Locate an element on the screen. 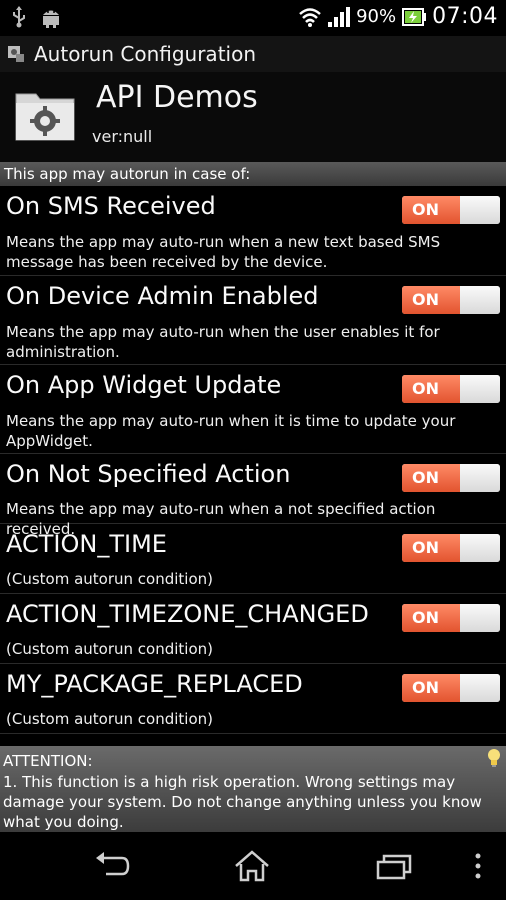 This screenshot has width=506, height=900. recent-apps-button is located at coordinates (394, 866).